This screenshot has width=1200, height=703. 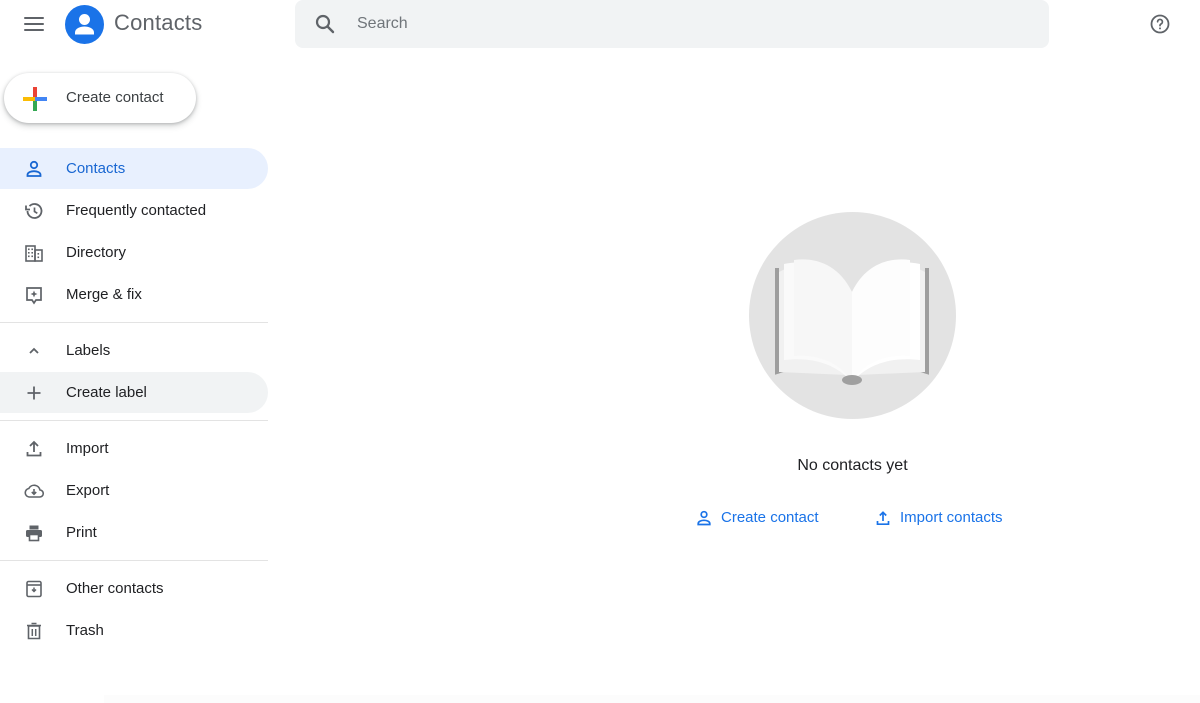 What do you see at coordinates (34, 211) in the screenshot?
I see `history-icon` at bounding box center [34, 211].